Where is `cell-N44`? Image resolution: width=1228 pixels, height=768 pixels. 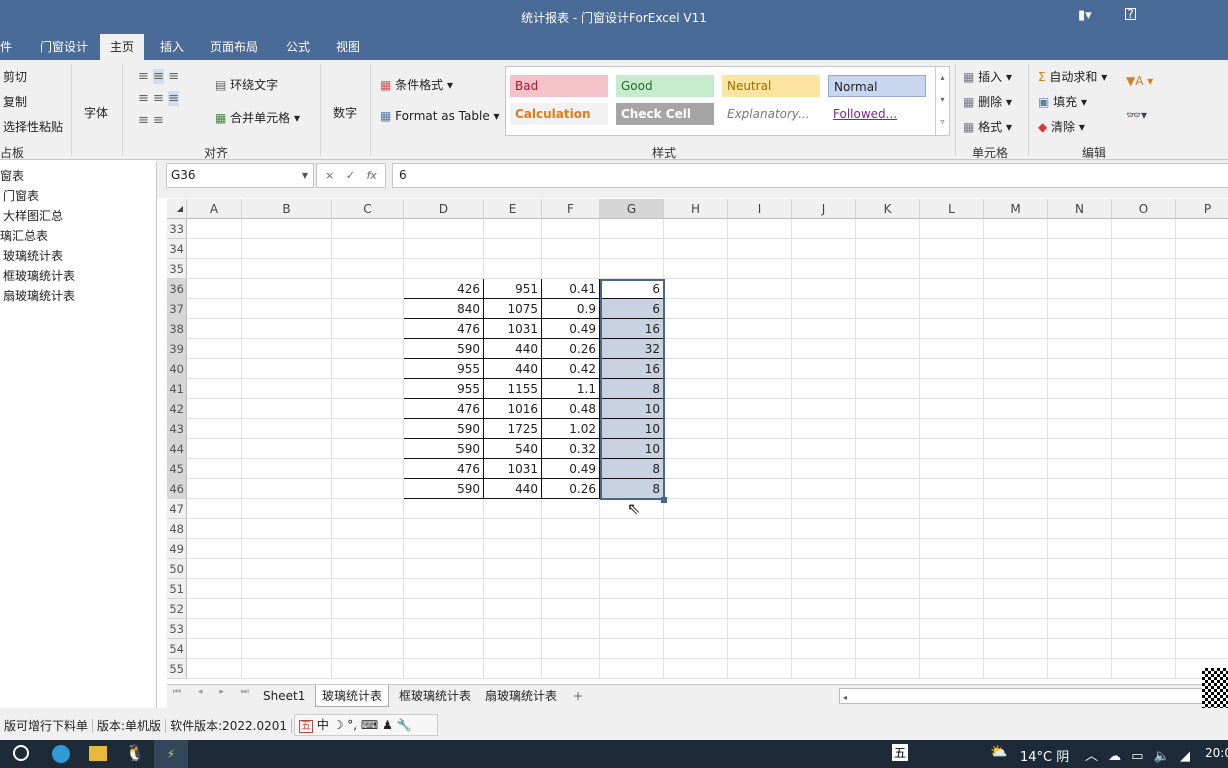 cell-N44 is located at coordinates (1080, 449).